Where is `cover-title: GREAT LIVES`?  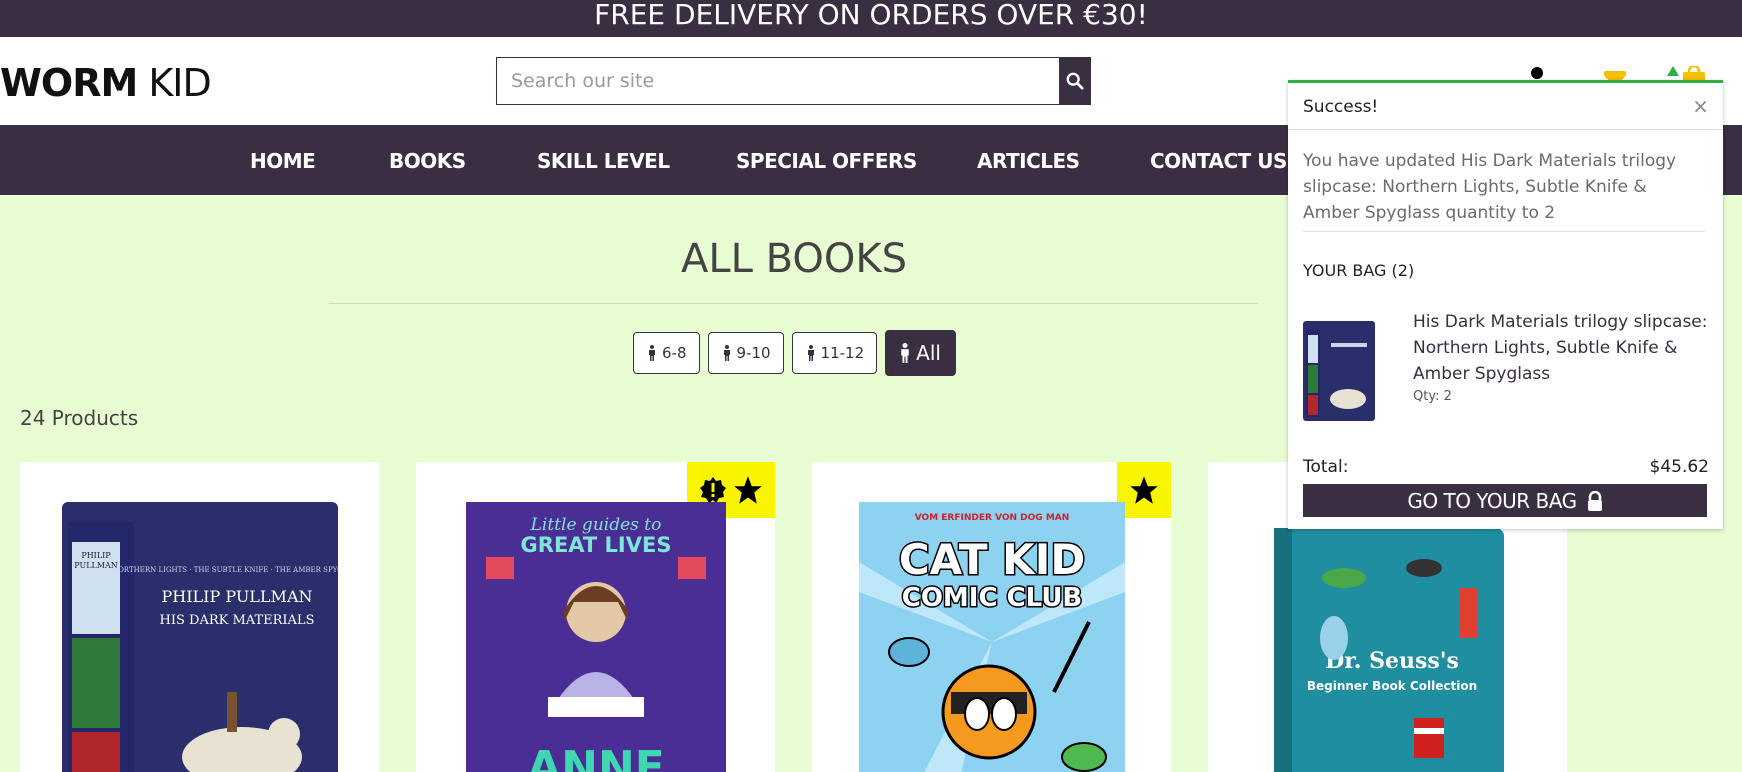
cover-title: GREAT LIVES is located at coordinates (596, 545).